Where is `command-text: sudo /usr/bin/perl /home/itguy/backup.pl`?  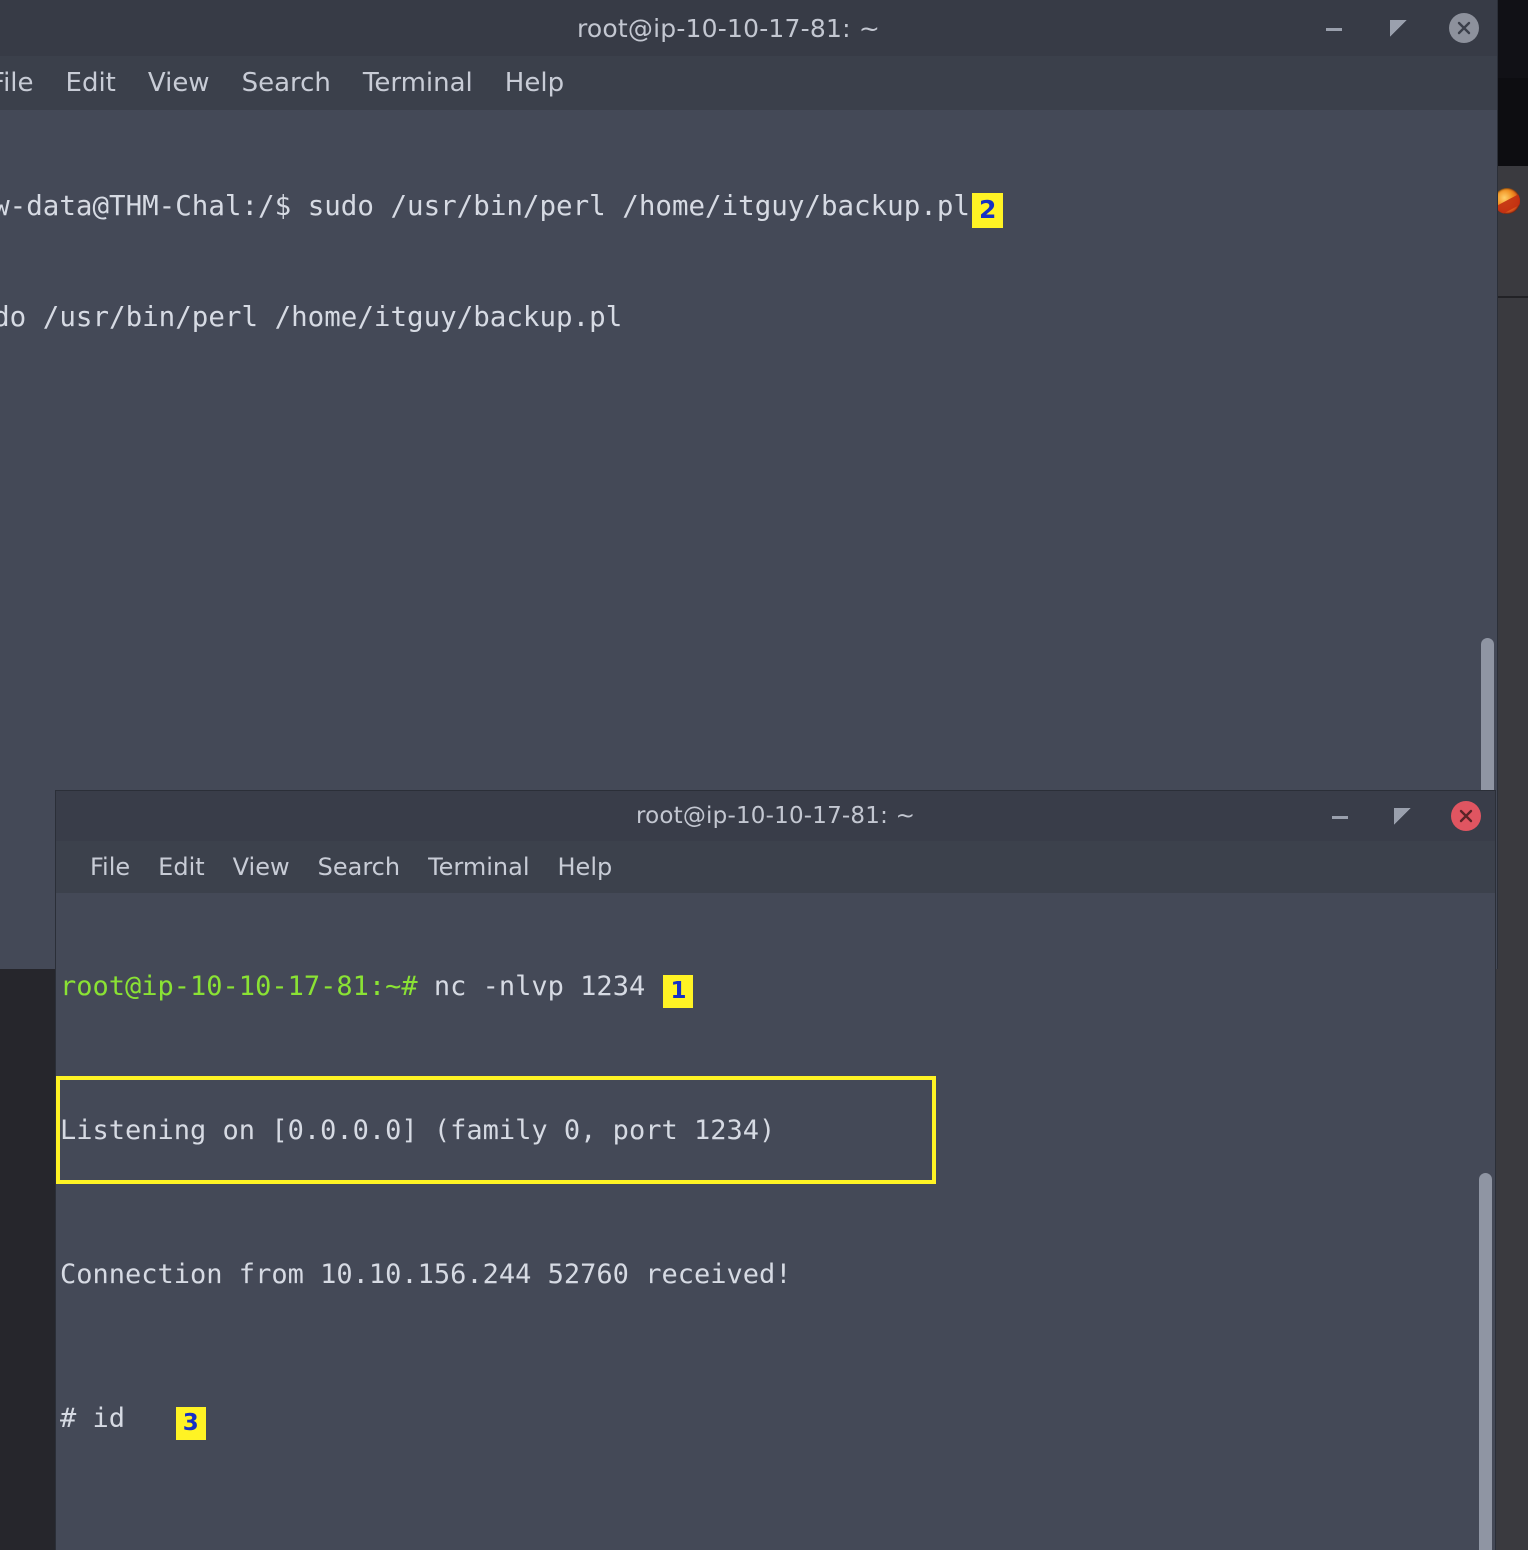
command-text: sudo /usr/bin/perl /home/itguy/backup.pl is located at coordinates (630, 206).